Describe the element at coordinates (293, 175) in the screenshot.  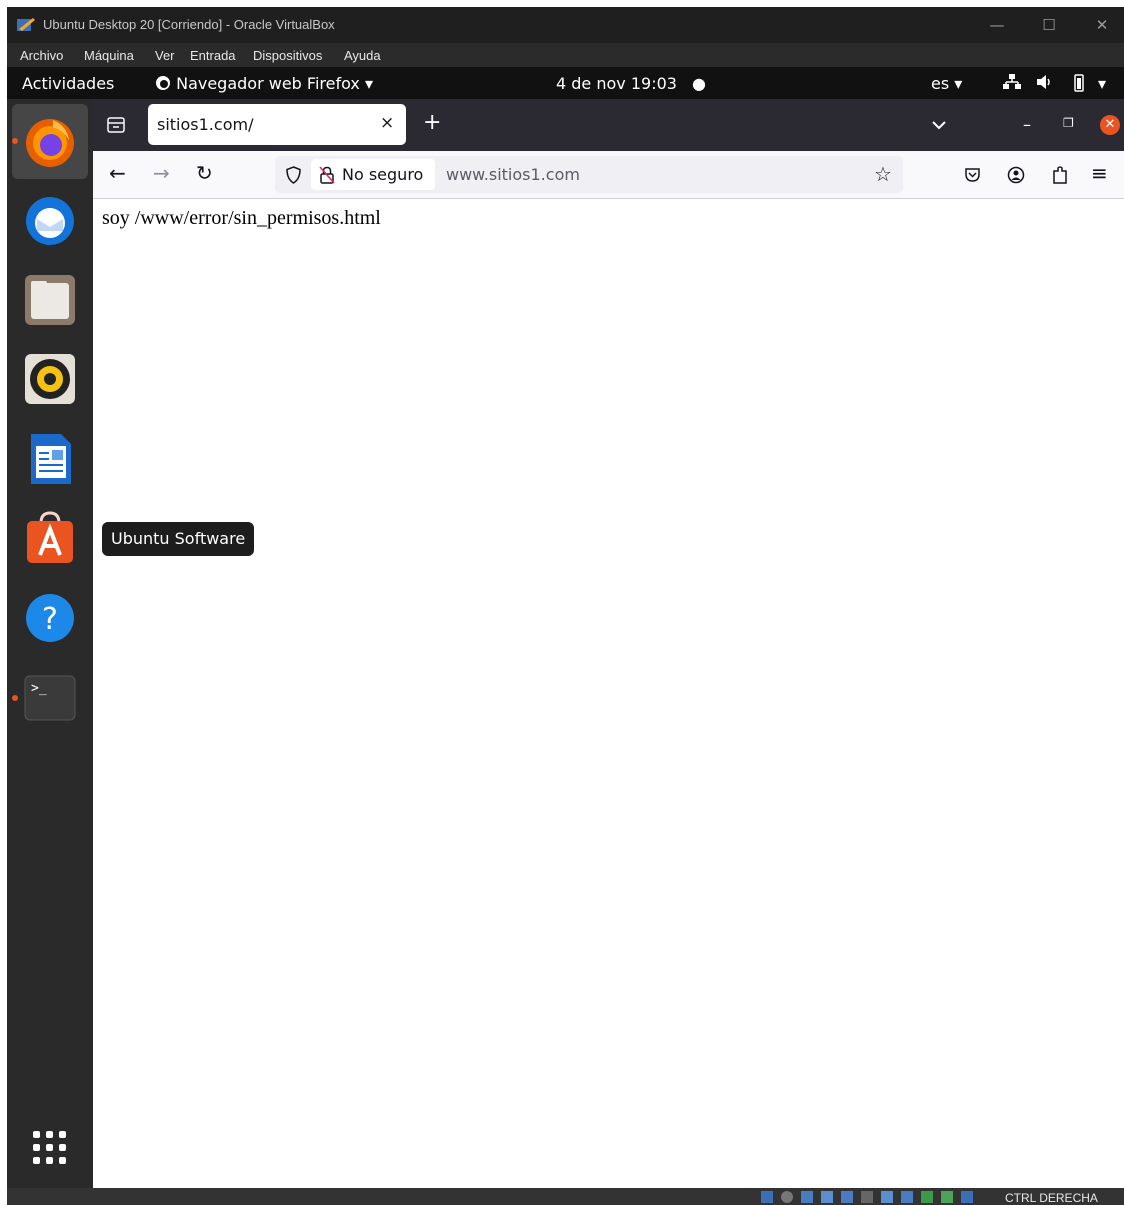
I see `tracking-protection-shield-icon` at that location.